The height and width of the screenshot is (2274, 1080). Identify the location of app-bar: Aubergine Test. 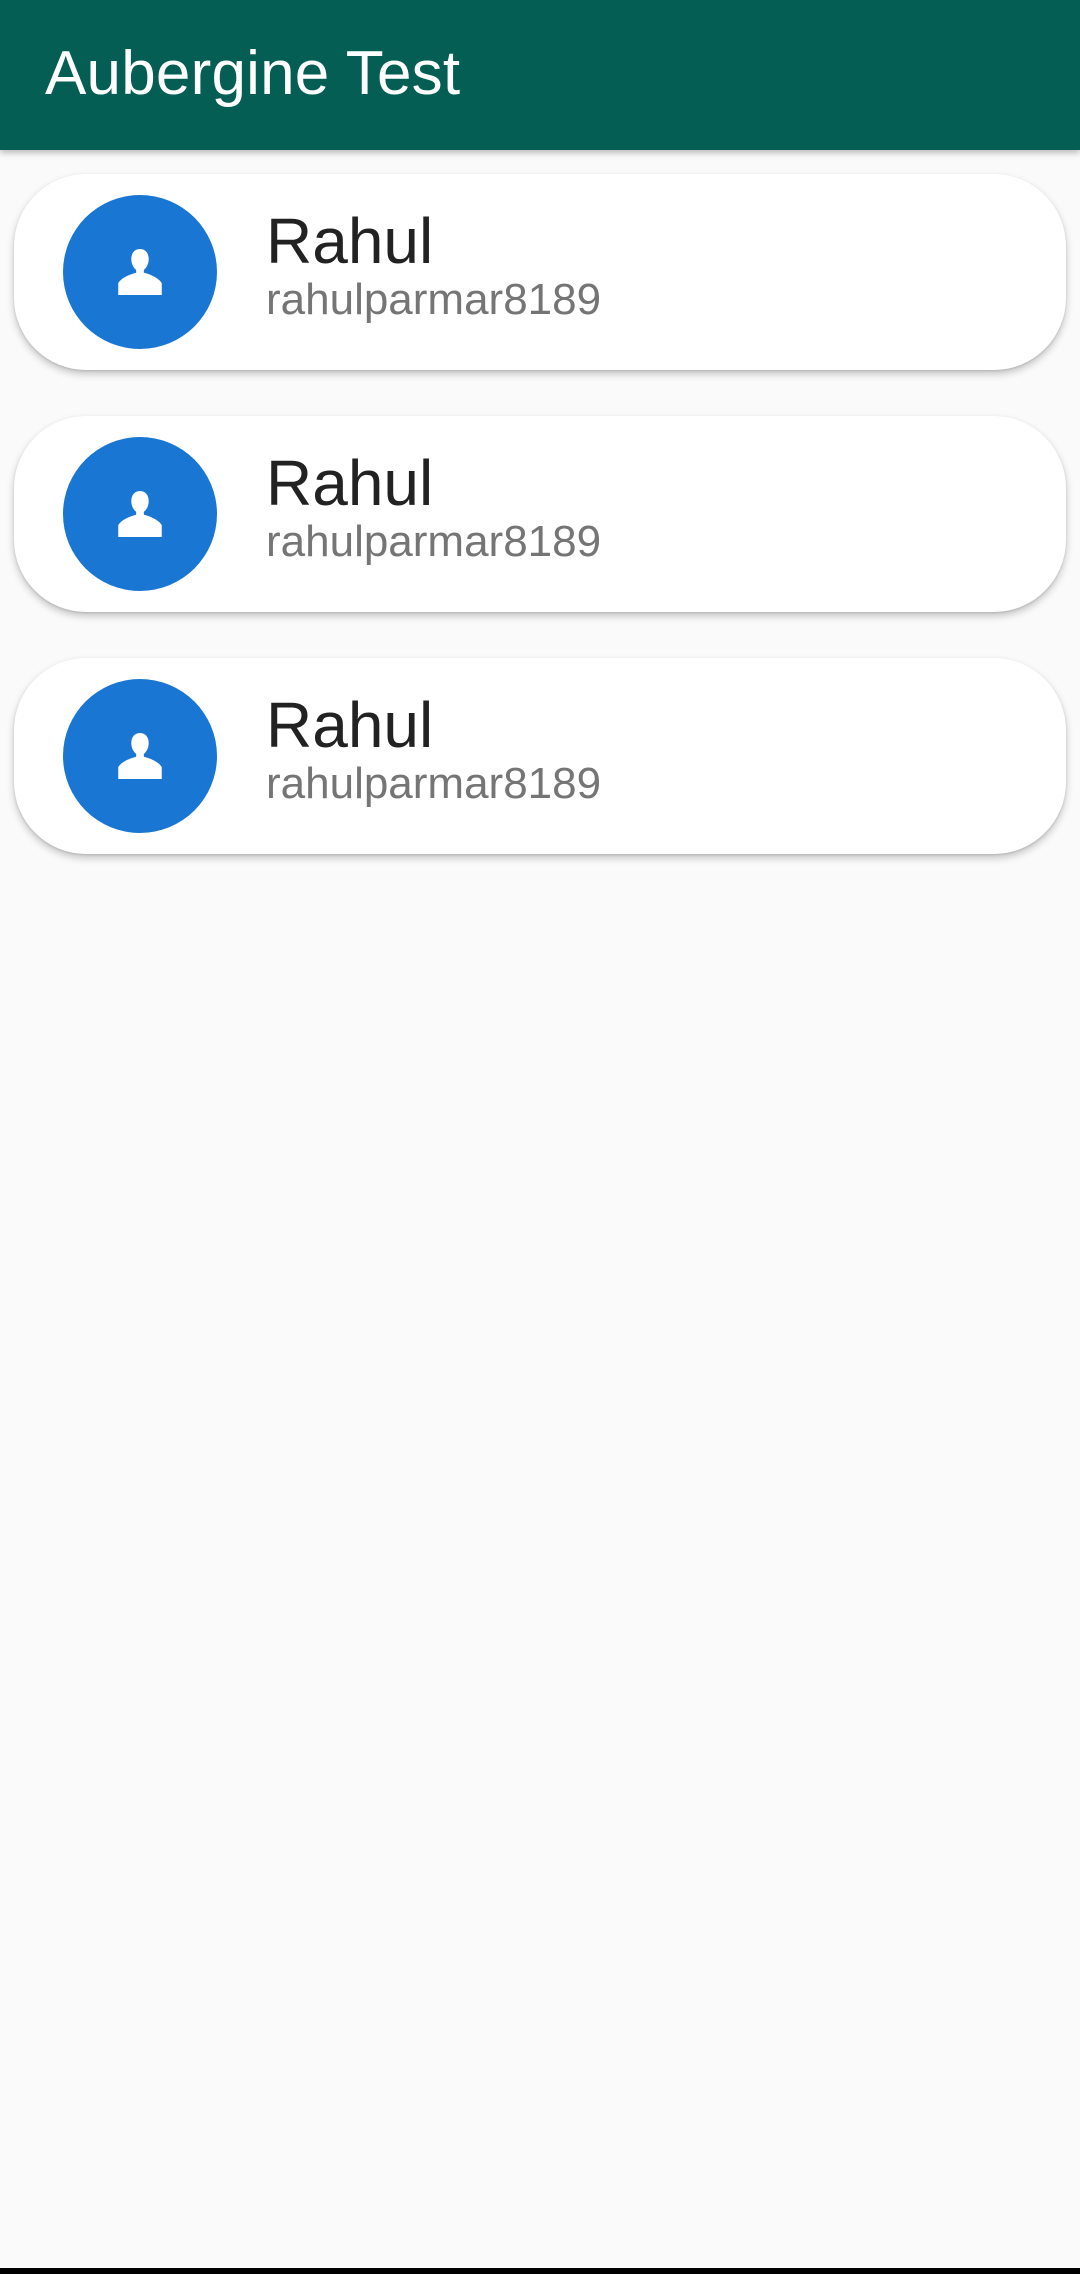
(540, 75).